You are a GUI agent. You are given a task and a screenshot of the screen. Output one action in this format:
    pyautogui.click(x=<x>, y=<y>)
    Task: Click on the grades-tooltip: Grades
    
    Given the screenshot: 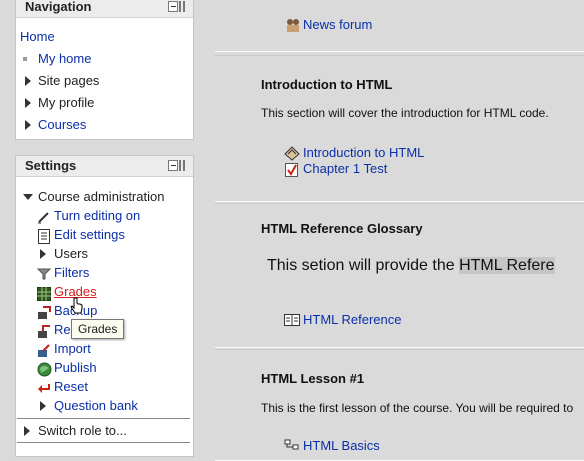 What is the action you would take?
    pyautogui.click(x=98, y=329)
    